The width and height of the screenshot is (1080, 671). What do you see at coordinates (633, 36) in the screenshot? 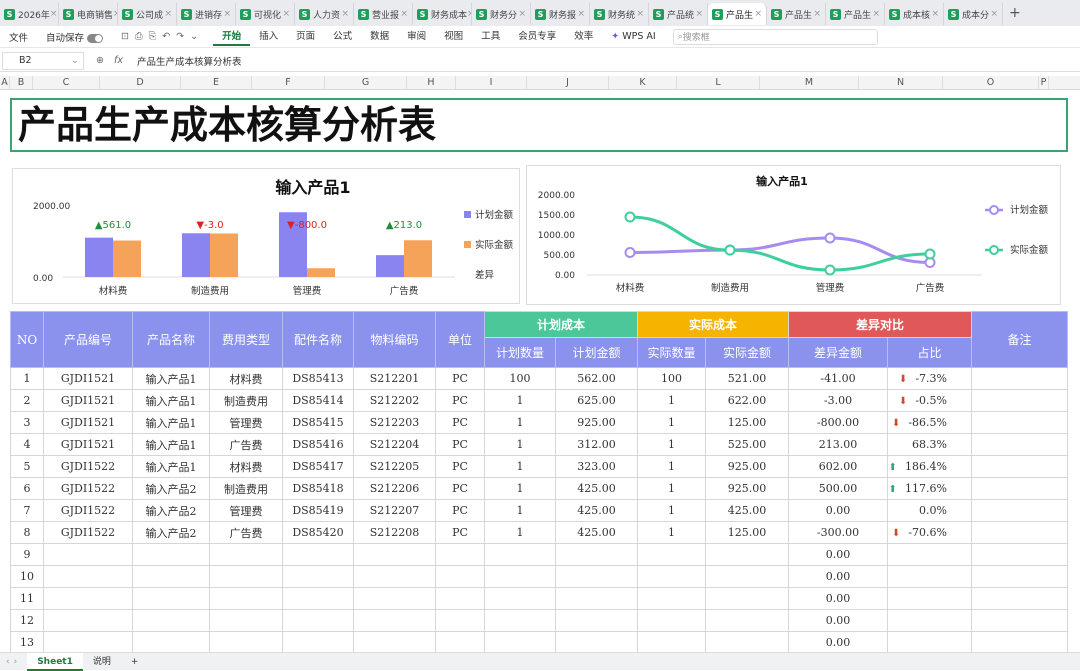
I see `wps-ai-button: ✦ WPS AI` at bounding box center [633, 36].